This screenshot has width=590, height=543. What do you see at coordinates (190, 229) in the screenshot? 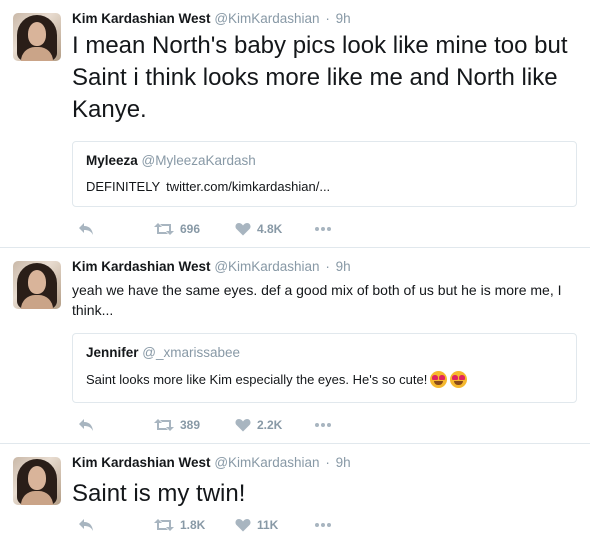
I see `retweet-count: 696` at bounding box center [190, 229].